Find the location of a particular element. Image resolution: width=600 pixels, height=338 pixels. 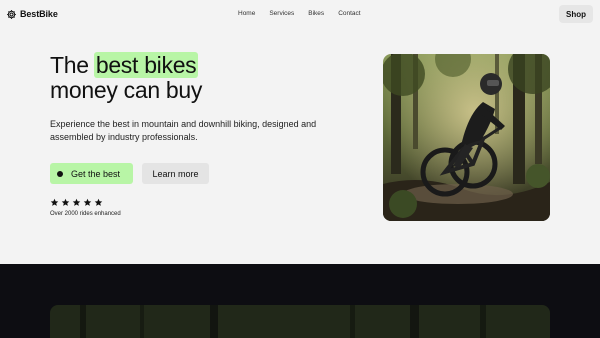

get-the-best-button: Get the best is located at coordinates (91, 173).